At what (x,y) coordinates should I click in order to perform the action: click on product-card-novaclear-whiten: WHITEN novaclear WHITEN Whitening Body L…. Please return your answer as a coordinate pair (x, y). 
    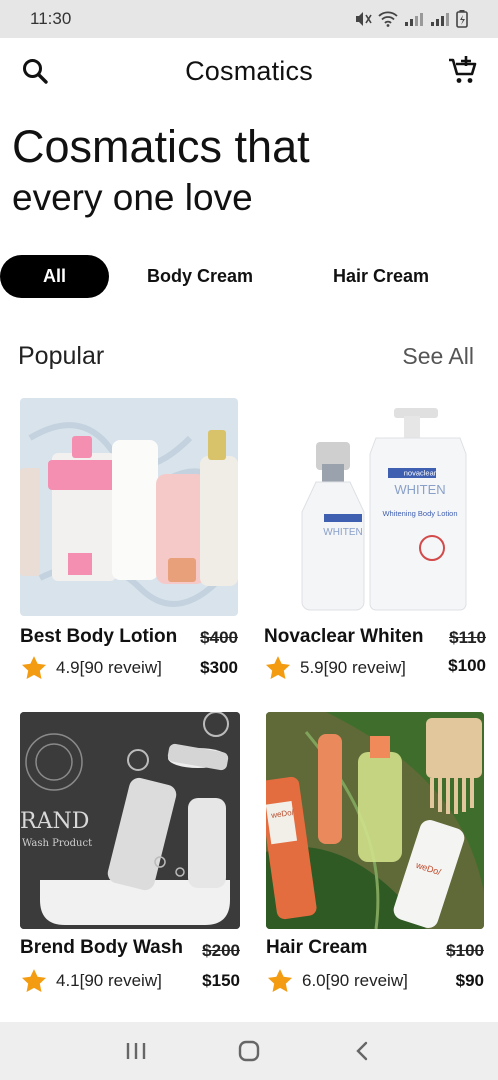
    Looking at the image, I should click on (375, 543).